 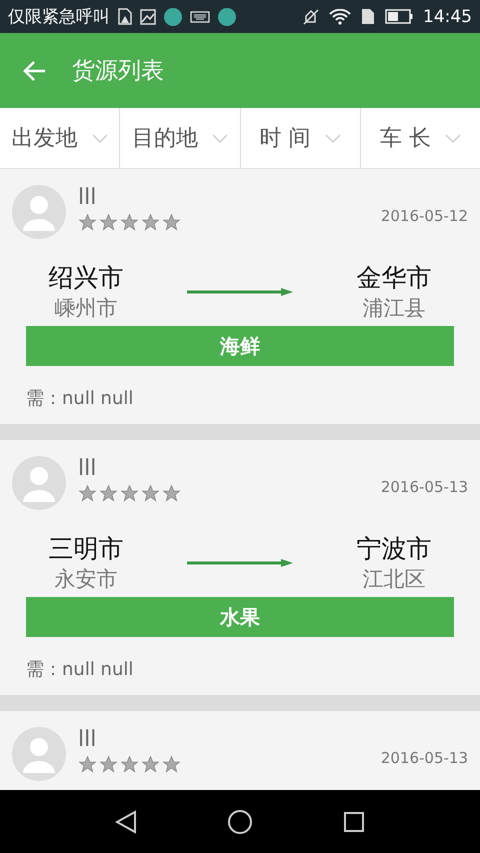 What do you see at coordinates (59, 17) in the screenshot?
I see `carrier-text: 仅限紧急呼叫` at bounding box center [59, 17].